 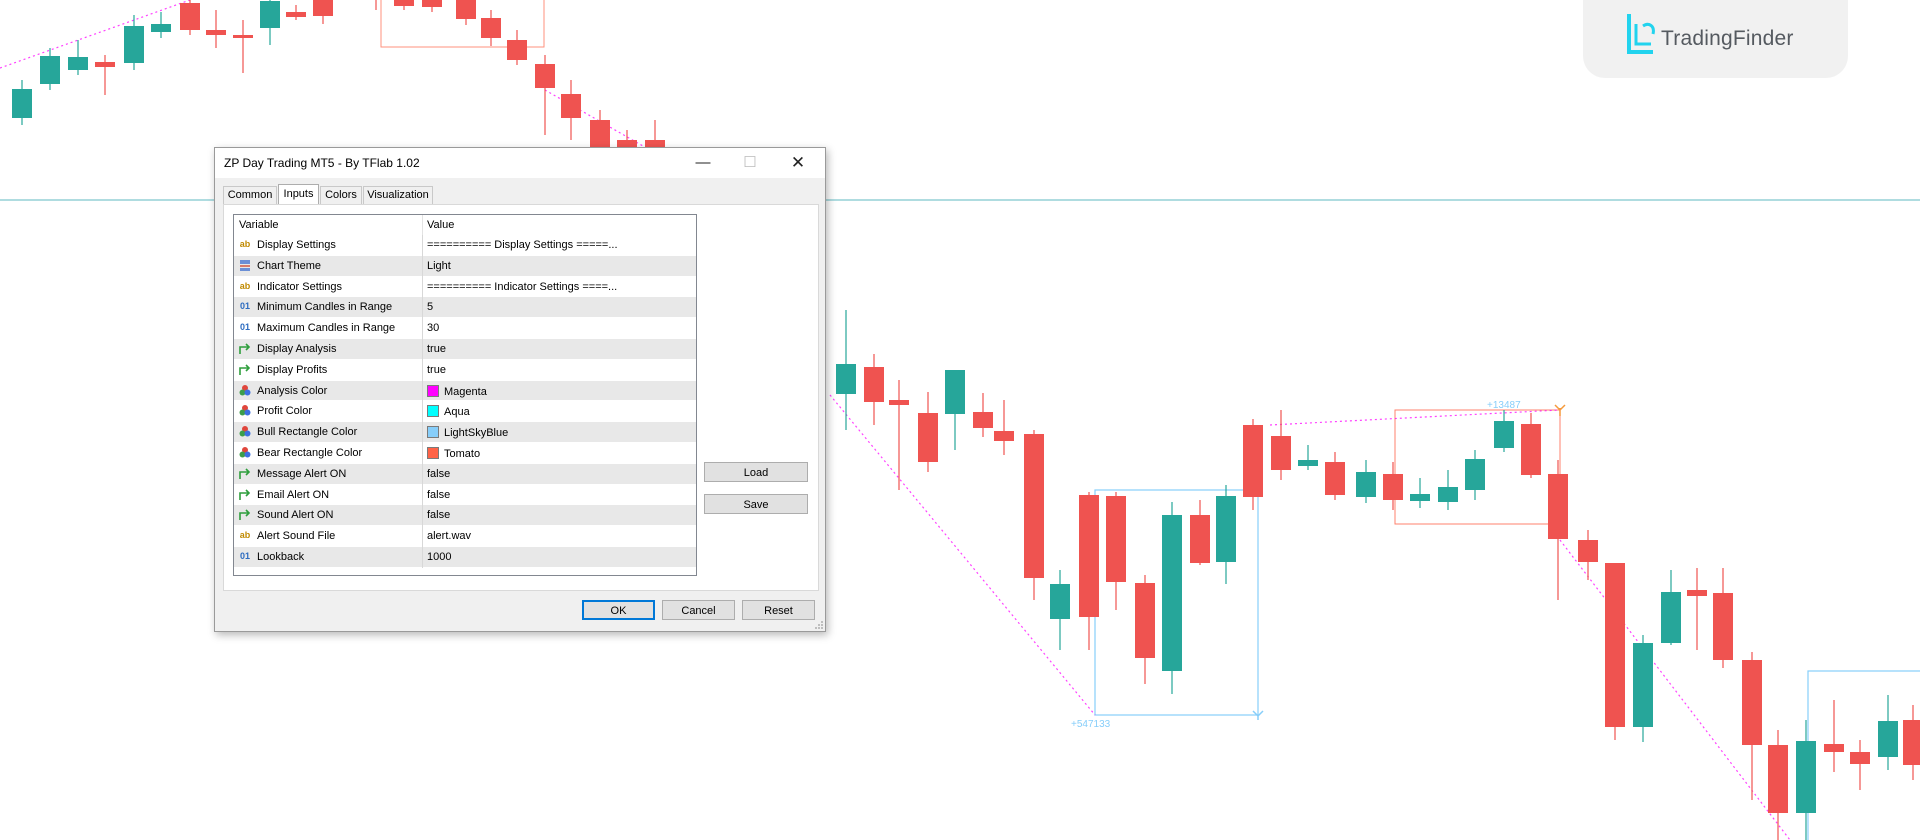 I want to click on tab-inputs: Inputs, so click(x=298, y=194).